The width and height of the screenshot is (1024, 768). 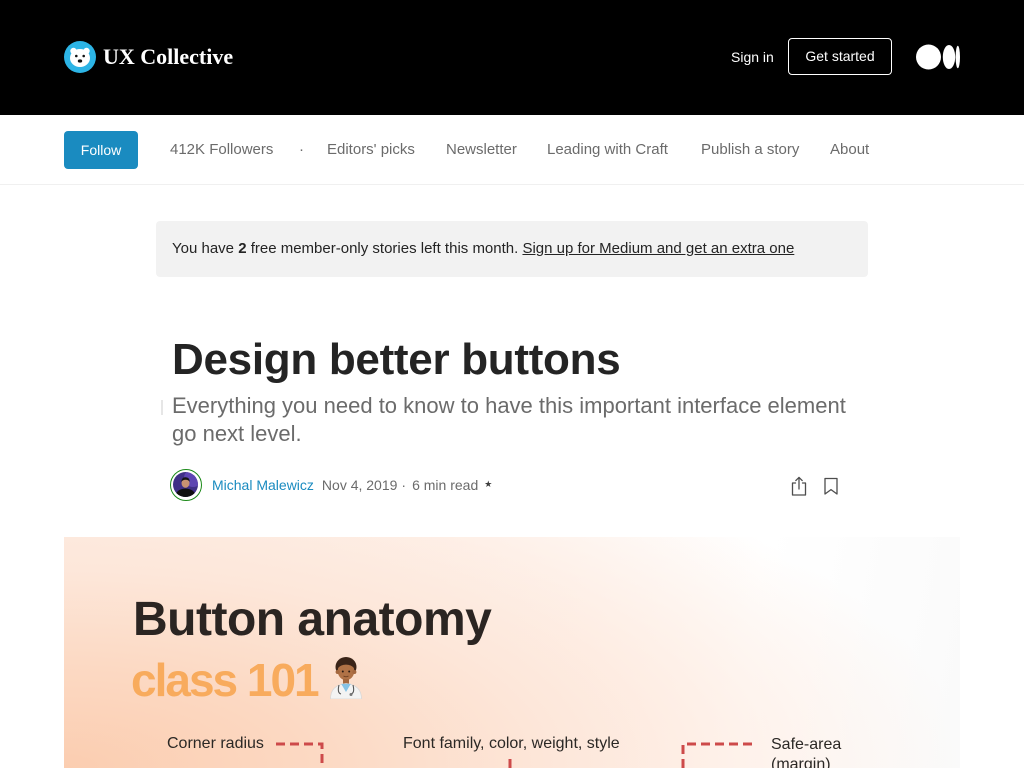 What do you see at coordinates (168, 56) in the screenshot?
I see `publication-name: UX Collective` at bounding box center [168, 56].